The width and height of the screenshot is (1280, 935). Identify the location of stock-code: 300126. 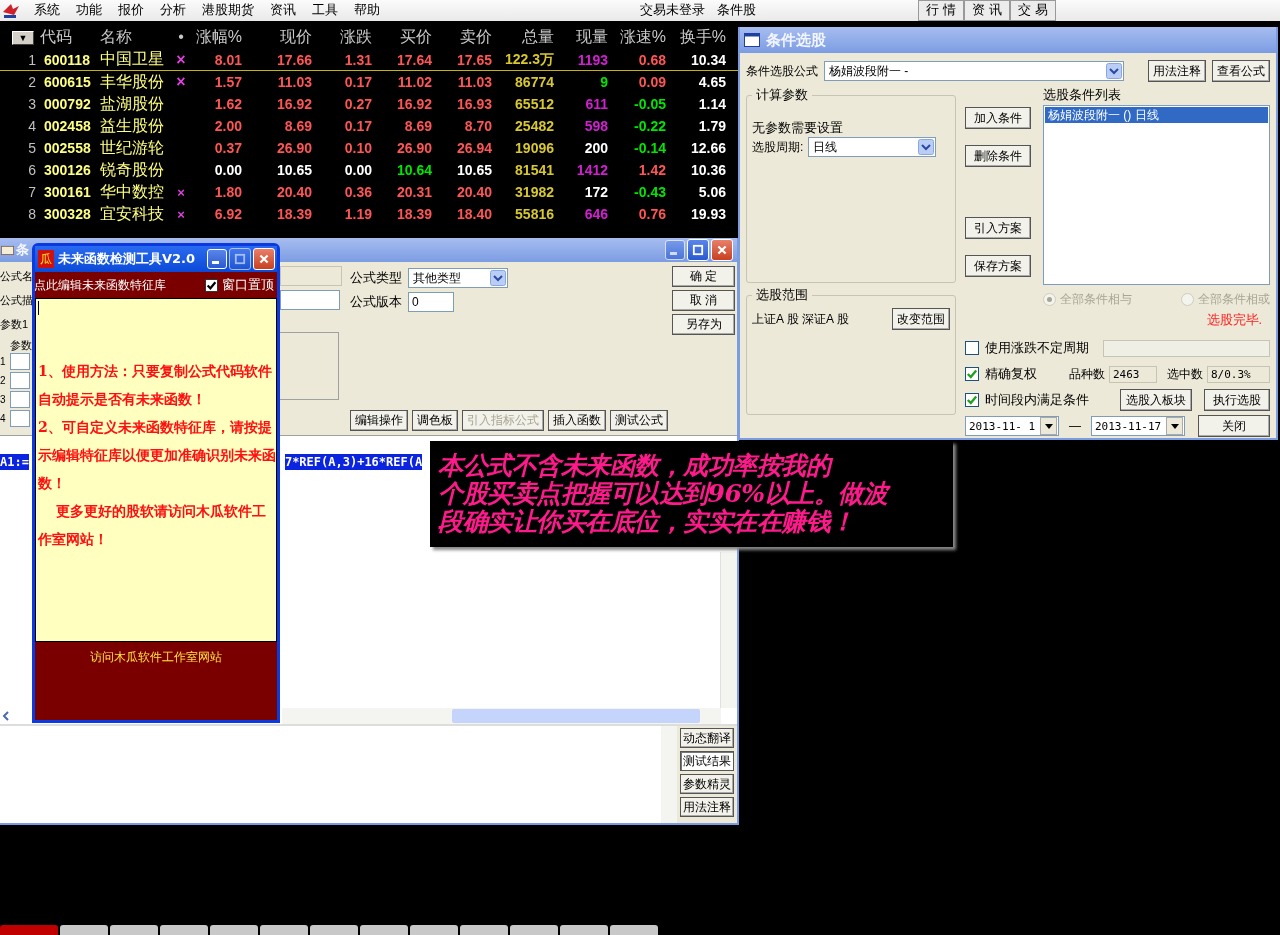
(67, 170).